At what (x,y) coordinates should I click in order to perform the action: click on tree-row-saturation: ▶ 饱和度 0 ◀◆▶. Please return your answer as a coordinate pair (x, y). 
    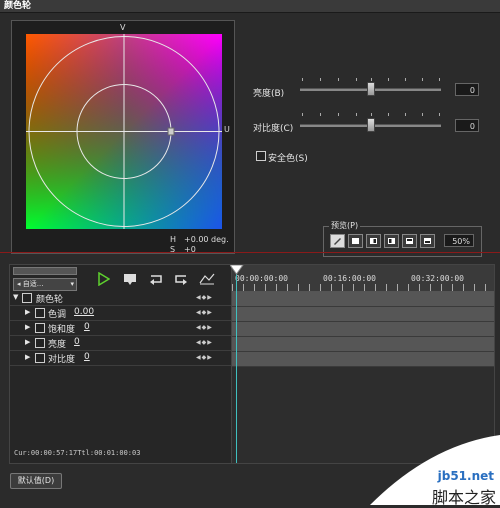
    Looking at the image, I should click on (120, 328).